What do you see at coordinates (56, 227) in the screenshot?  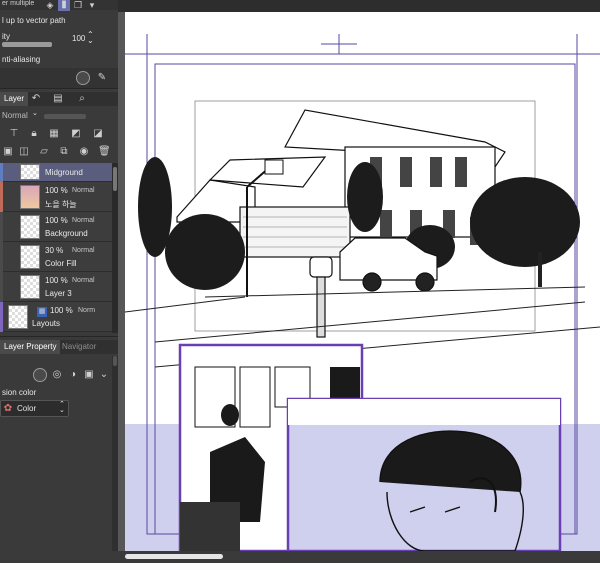 I see `layer-item: 100 % Normal Background` at bounding box center [56, 227].